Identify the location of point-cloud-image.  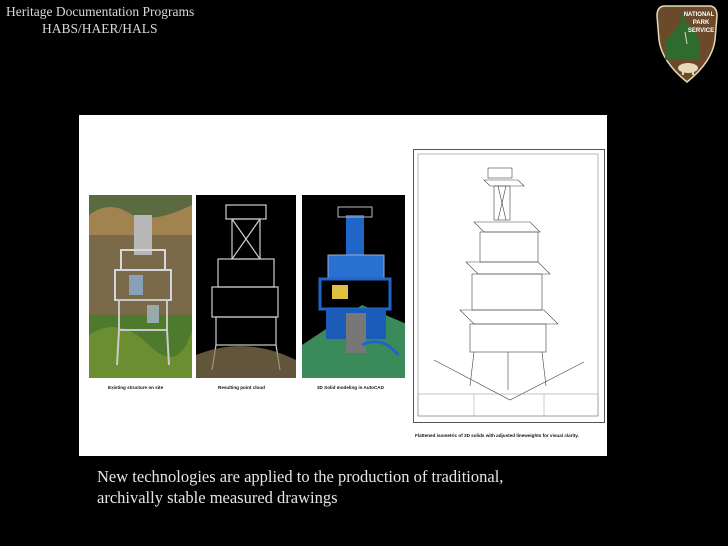
(247, 286).